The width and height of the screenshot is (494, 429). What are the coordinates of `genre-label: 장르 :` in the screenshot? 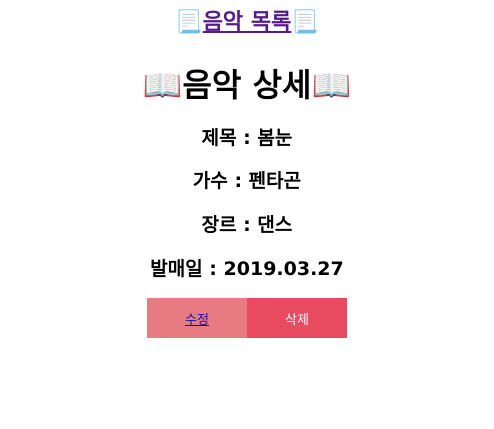 It's located at (229, 225).